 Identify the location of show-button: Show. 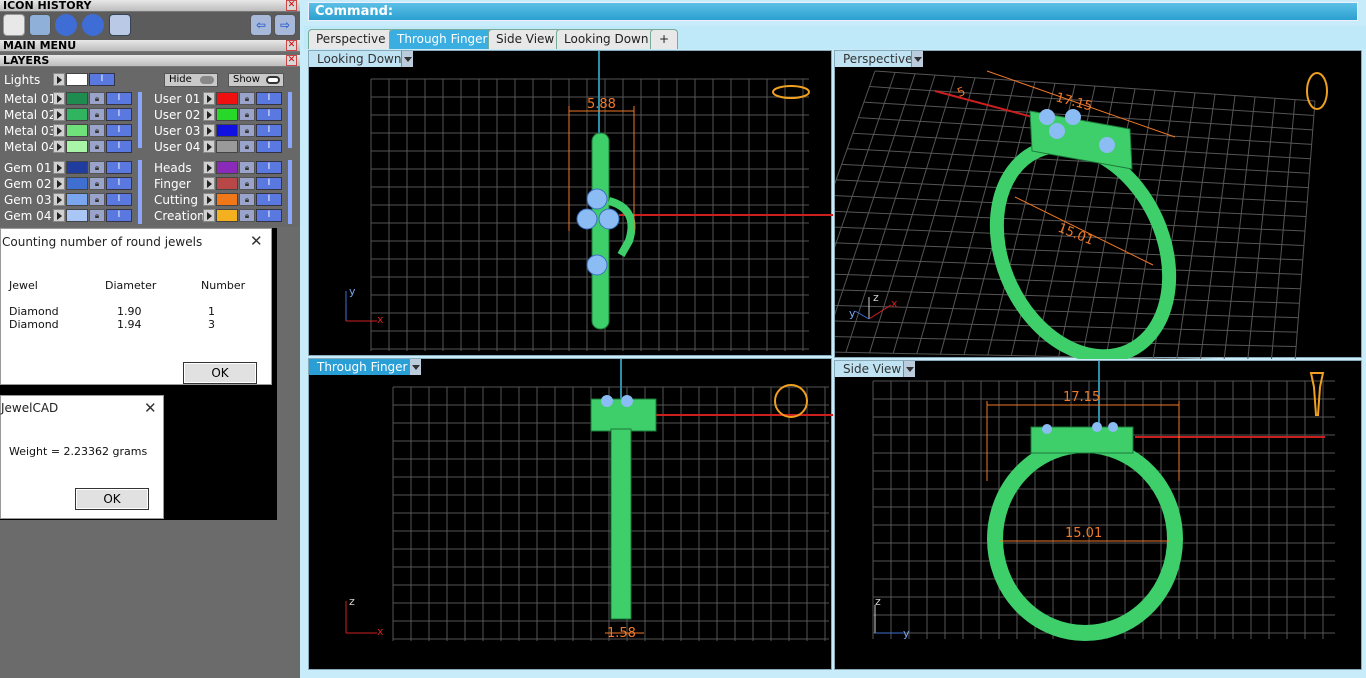
(256, 80).